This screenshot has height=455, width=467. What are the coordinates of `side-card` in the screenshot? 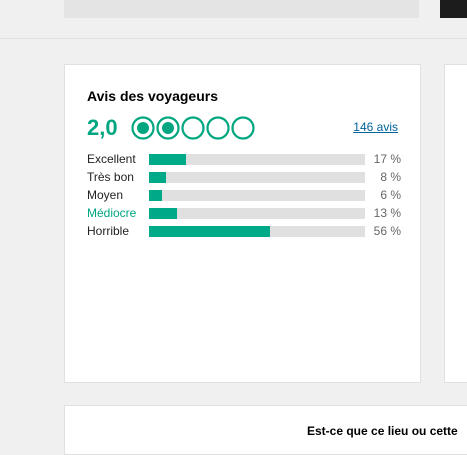 It's located at (455, 223).